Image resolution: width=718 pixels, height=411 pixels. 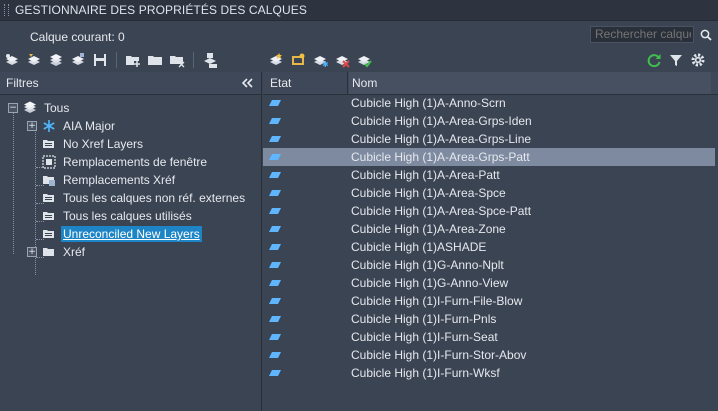 I want to click on layer-name-cell: Cubicle High (1)A-Area-Grps-Patt, so click(x=440, y=157).